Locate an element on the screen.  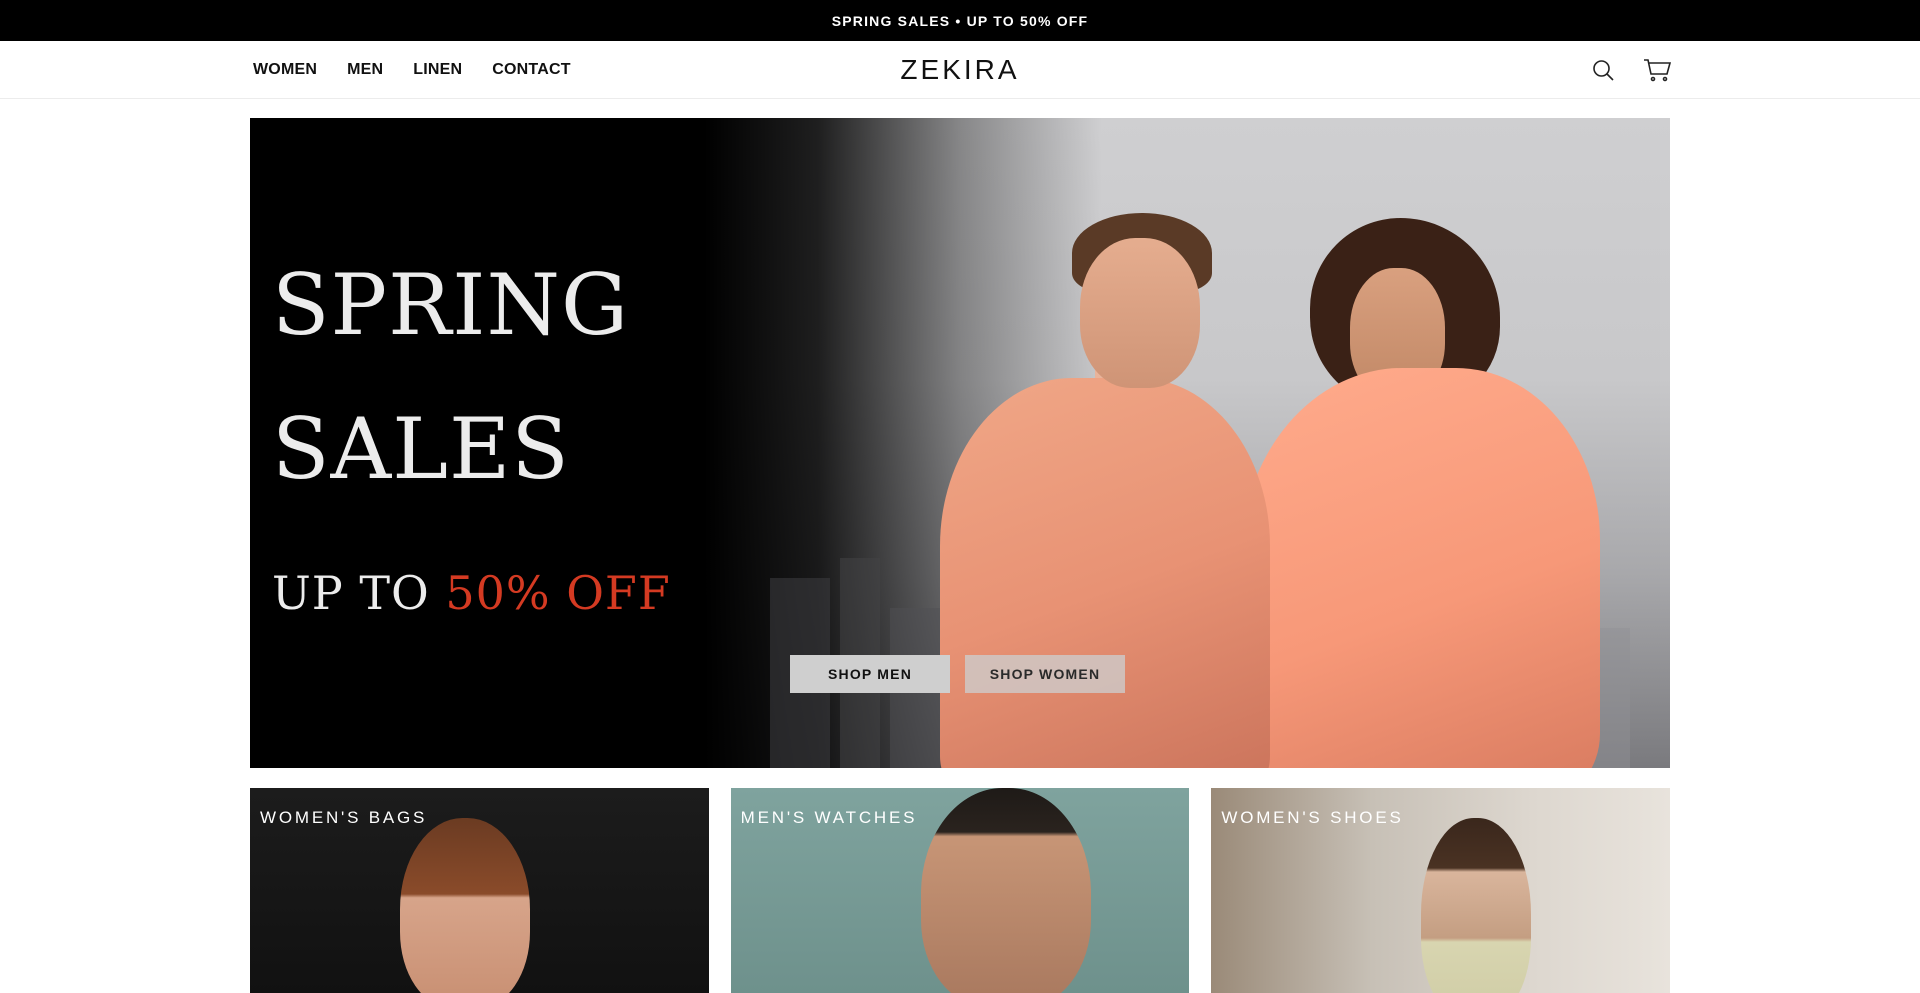
shop-men-button: SHOP MEN is located at coordinates (870, 674).